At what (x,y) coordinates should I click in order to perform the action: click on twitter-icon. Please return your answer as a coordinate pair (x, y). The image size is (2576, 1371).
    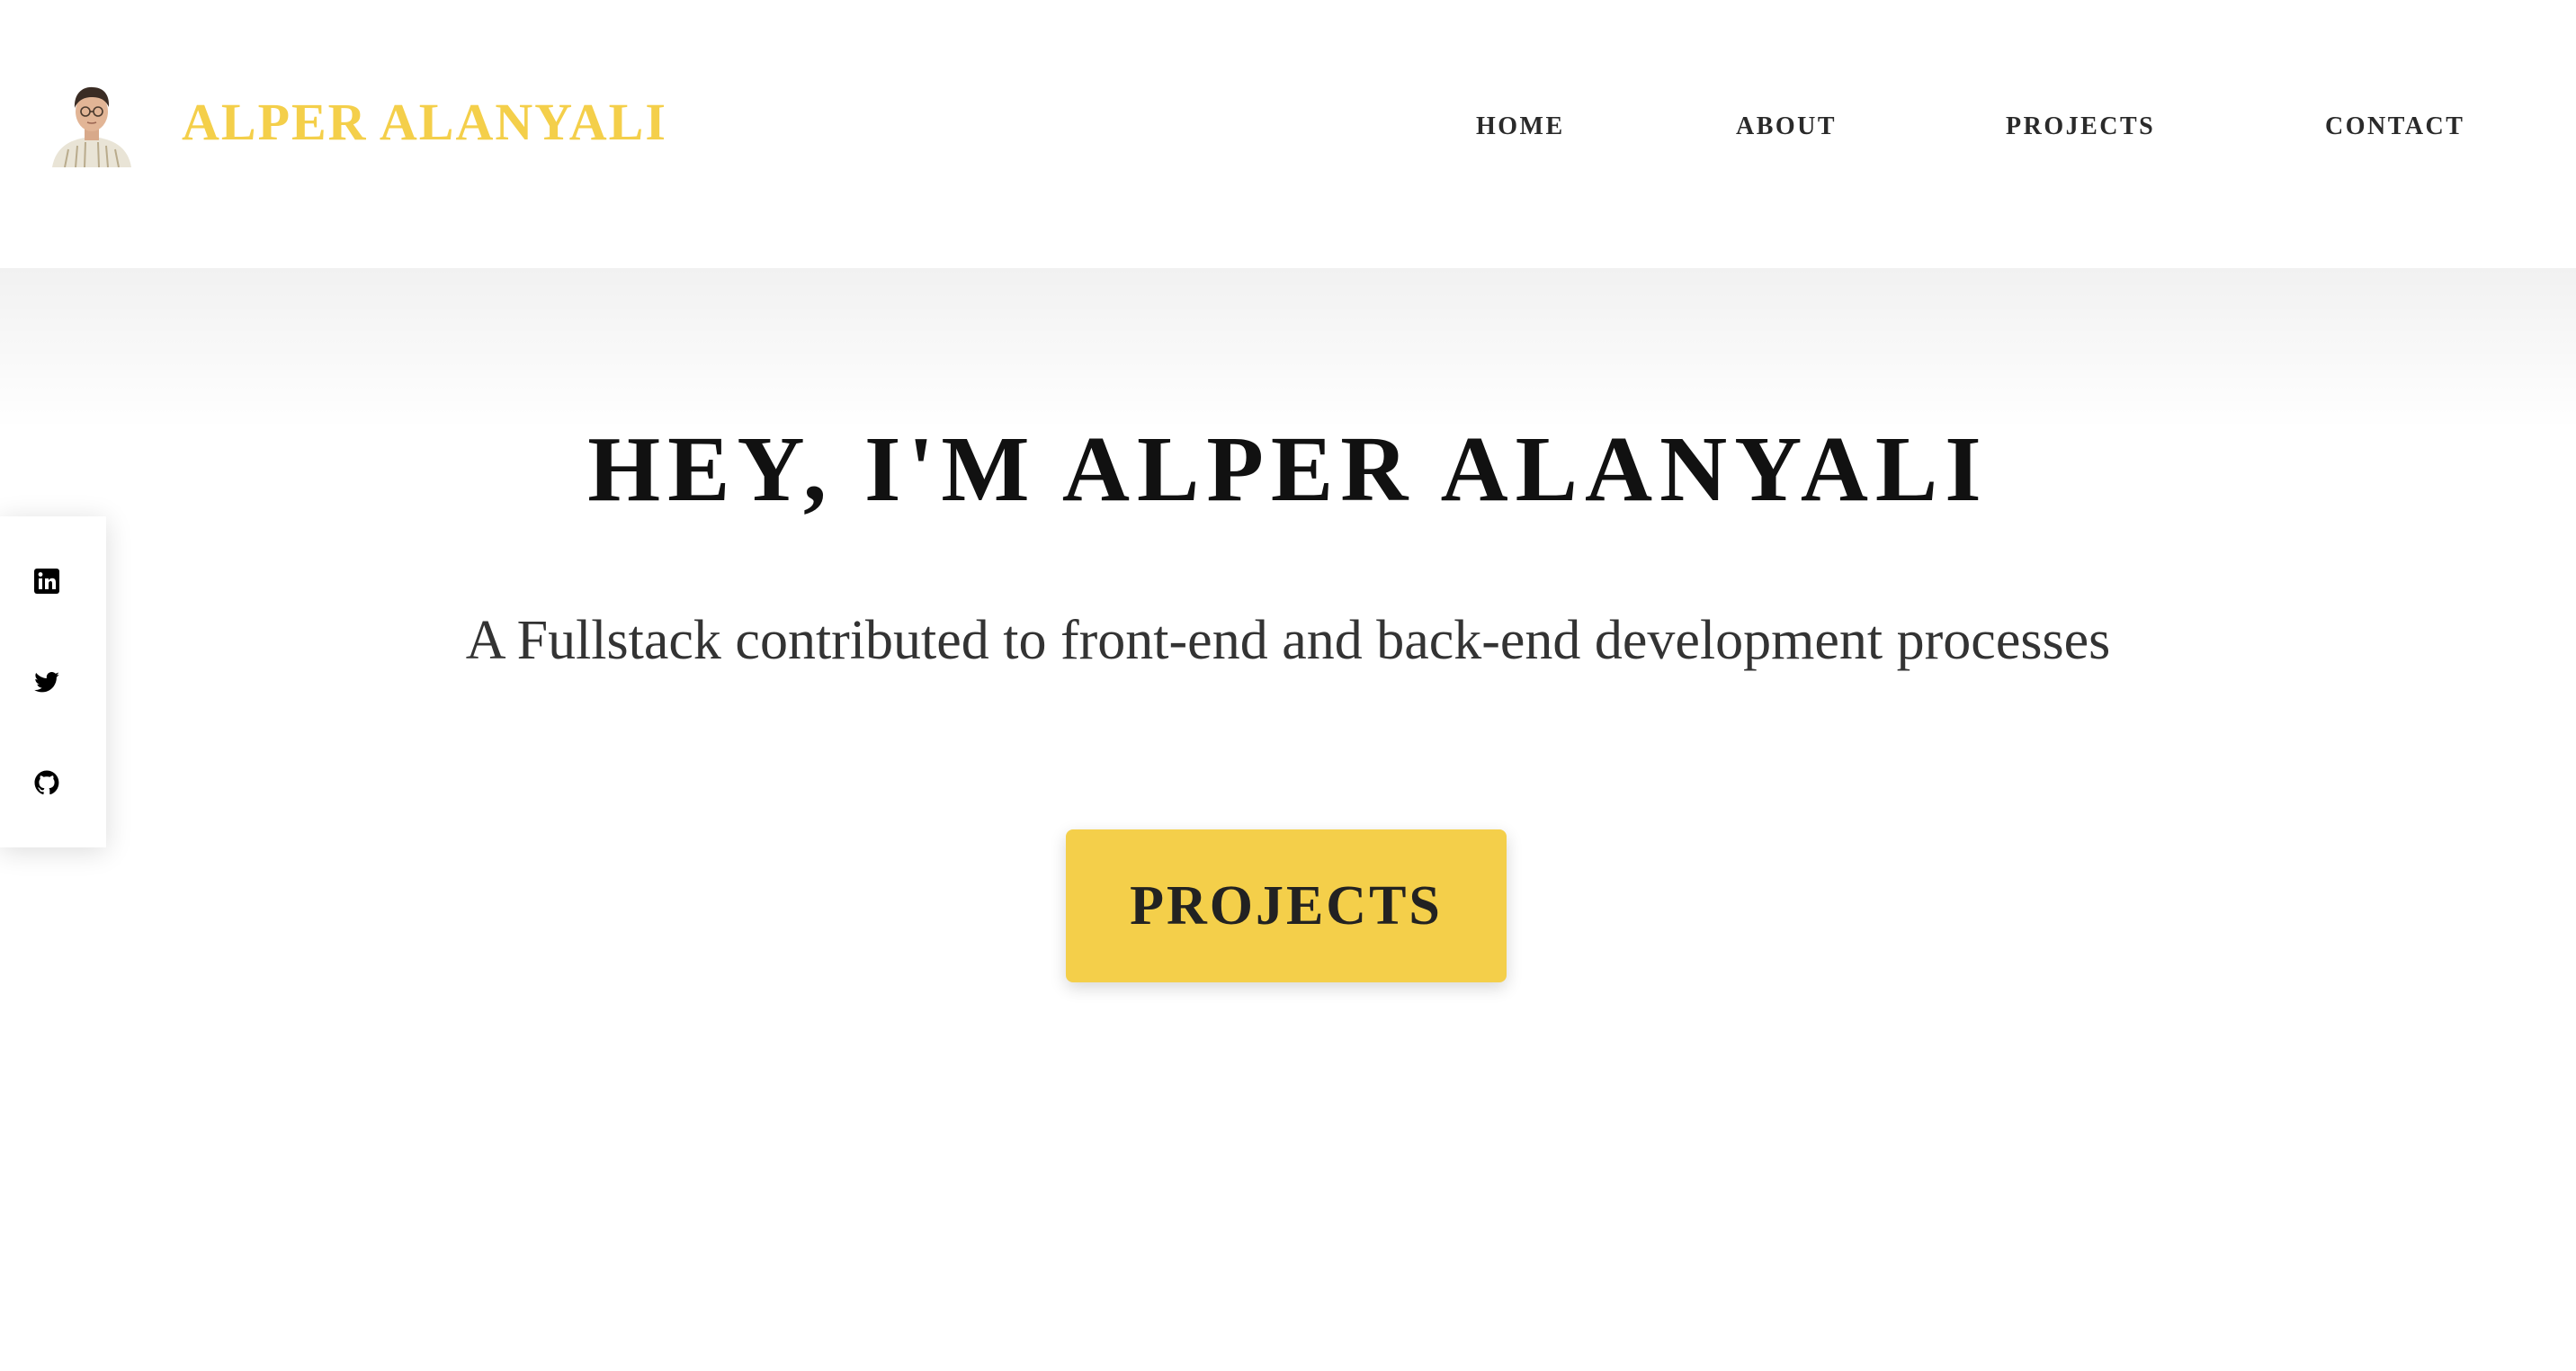
    Looking at the image, I should click on (46, 682).